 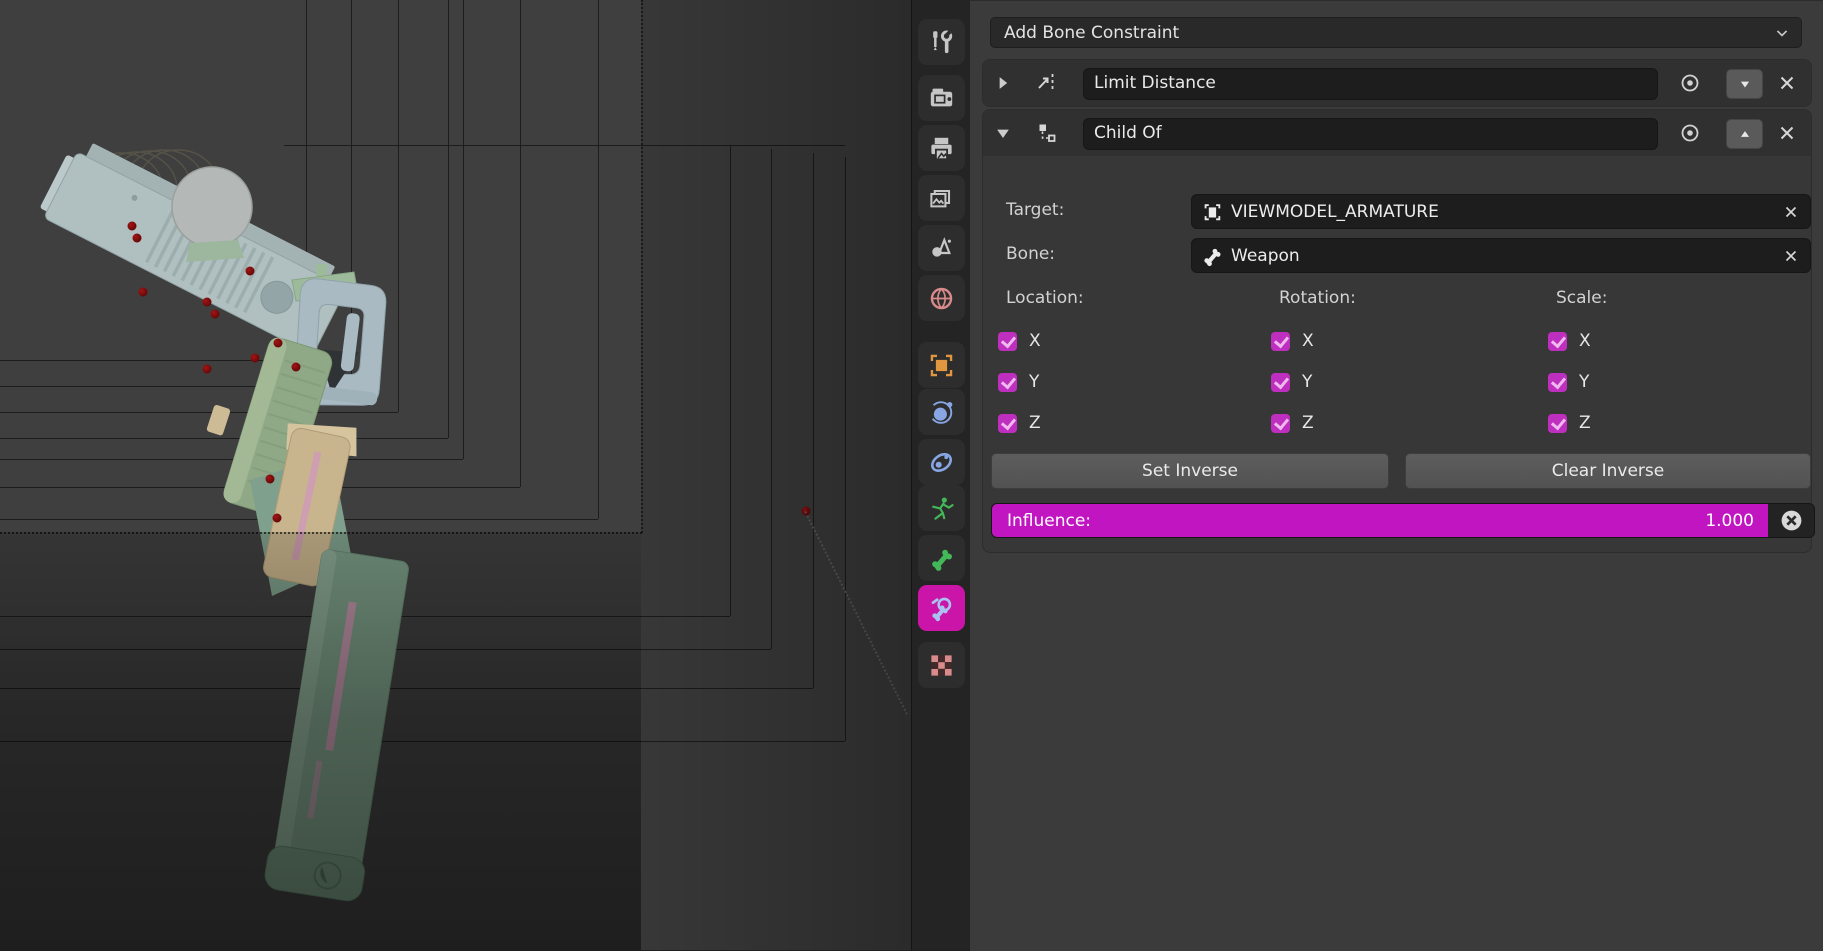 I want to click on checkbox-scale-x: X, so click(x=1673, y=341).